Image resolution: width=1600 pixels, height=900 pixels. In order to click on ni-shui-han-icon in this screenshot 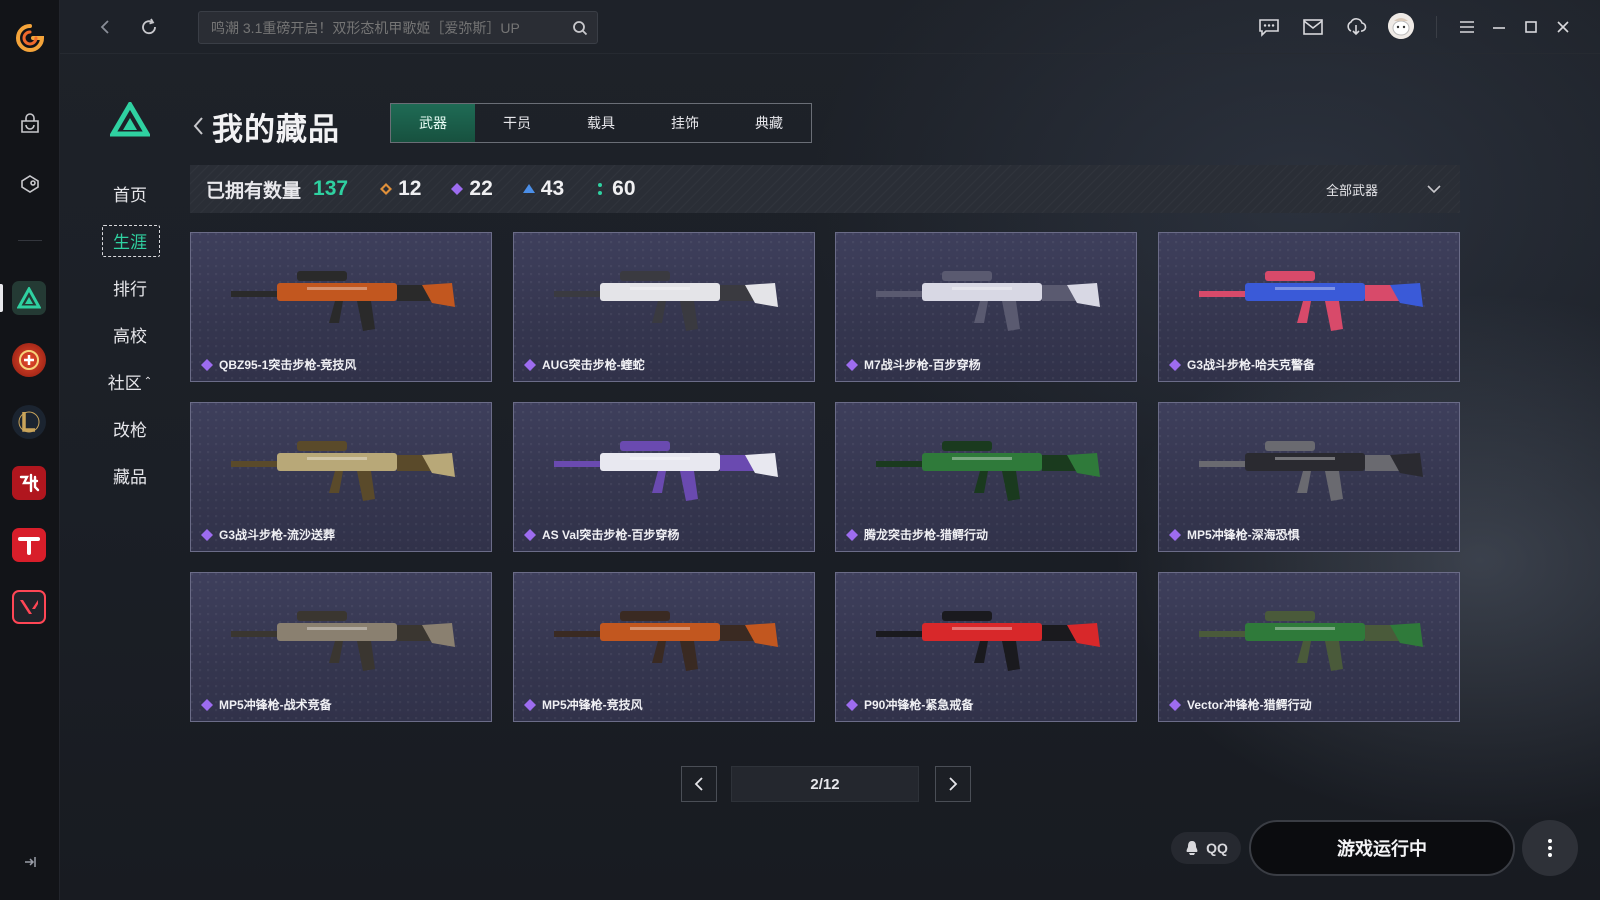, I will do `click(29, 483)`.